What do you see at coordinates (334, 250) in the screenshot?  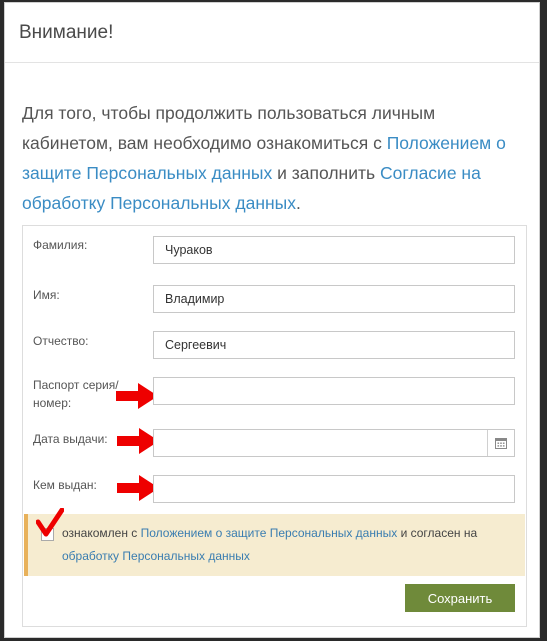 I see `surname-input: Чураков` at bounding box center [334, 250].